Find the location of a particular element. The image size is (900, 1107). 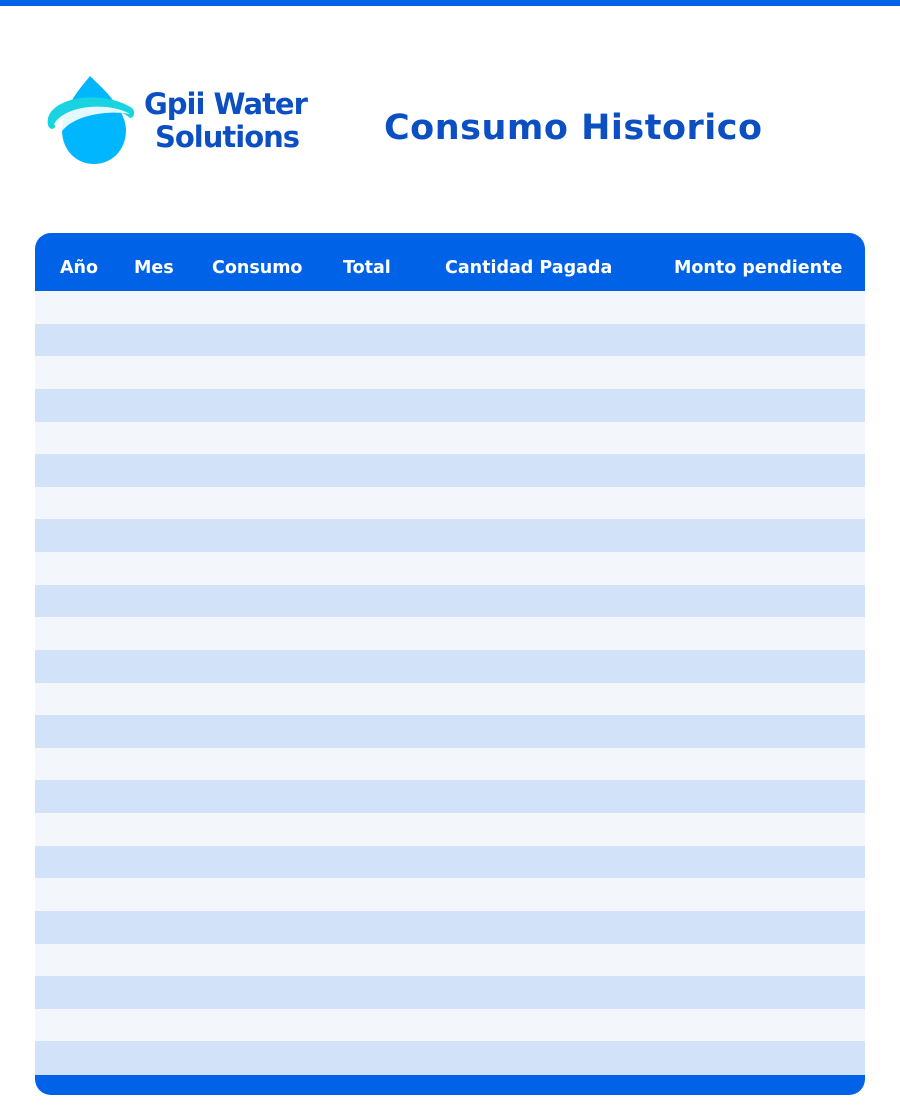

column-header-year: Año is located at coordinates (79, 268).